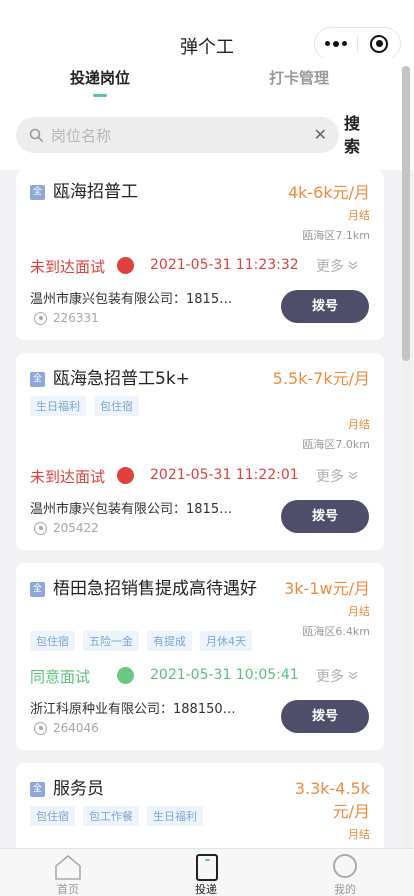 Image resolution: width=414 pixels, height=896 pixels. Describe the element at coordinates (406, 213) in the screenshot. I see `scrollbar-thumb` at that location.